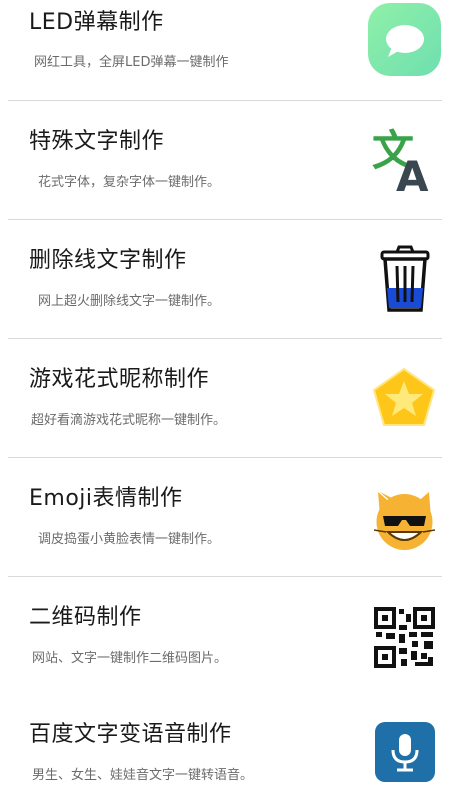  Describe the element at coordinates (106, 498) in the screenshot. I see `item-title: Emoji表情制作` at that location.